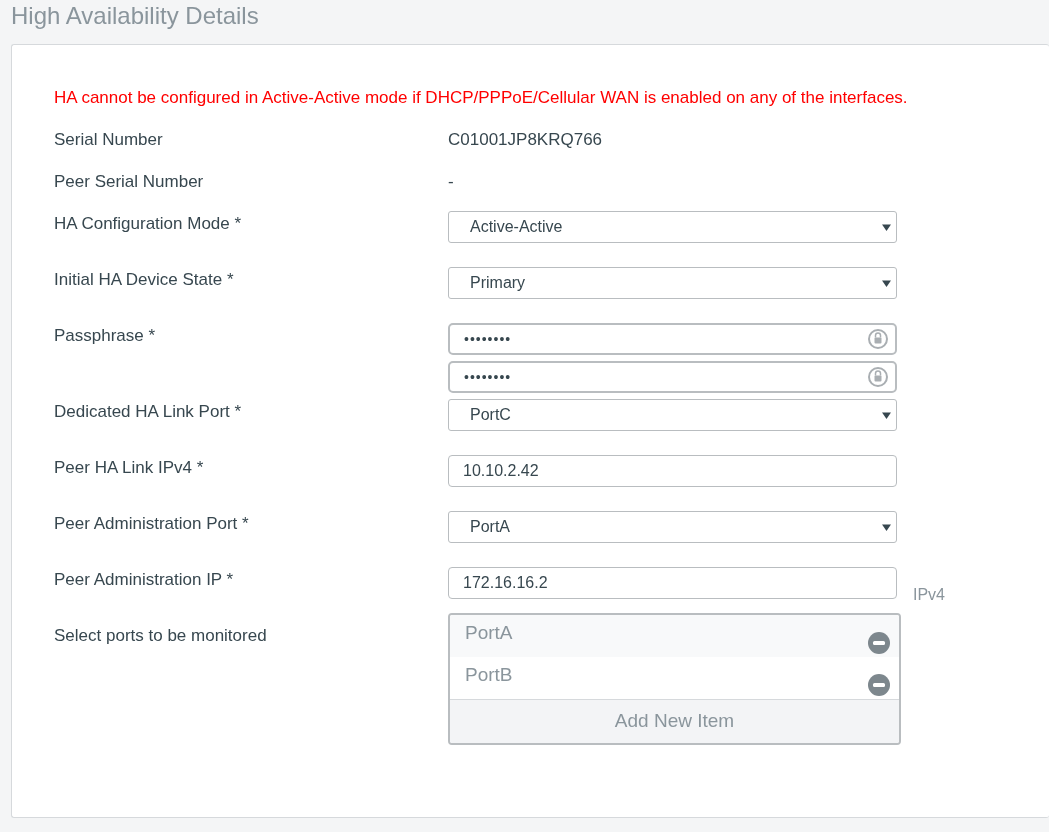 The height and width of the screenshot is (832, 1049). What do you see at coordinates (672, 283) in the screenshot?
I see `dropdown: Primary` at bounding box center [672, 283].